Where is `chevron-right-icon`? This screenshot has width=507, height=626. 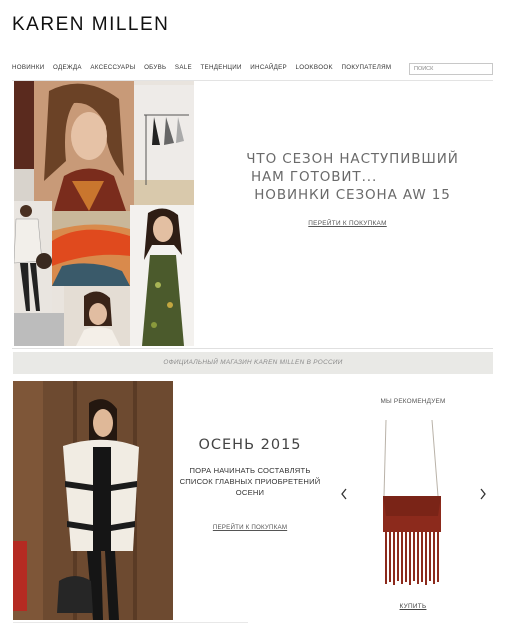
chevron-right-icon is located at coordinates (483, 494).